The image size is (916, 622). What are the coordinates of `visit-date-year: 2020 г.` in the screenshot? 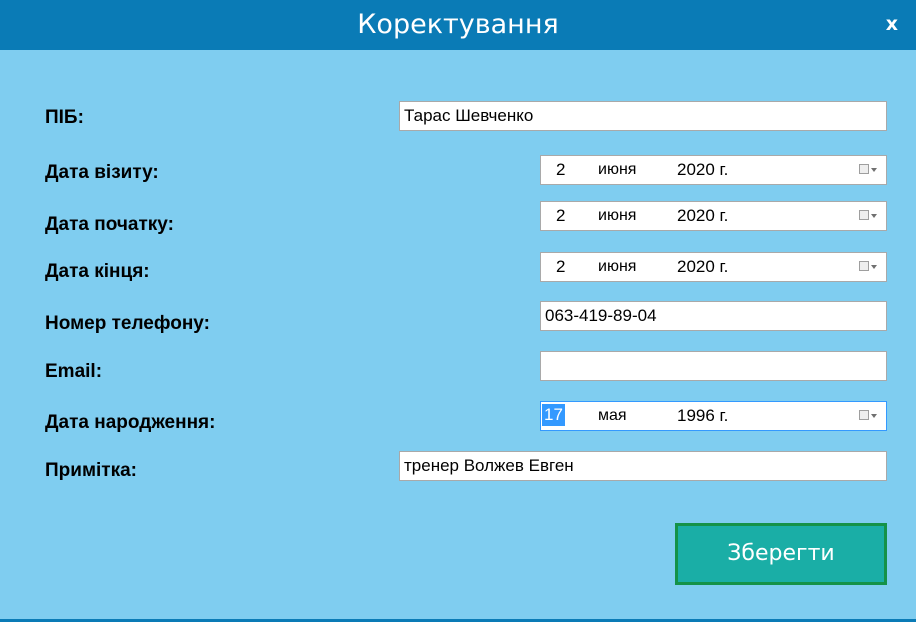 It's located at (702, 170).